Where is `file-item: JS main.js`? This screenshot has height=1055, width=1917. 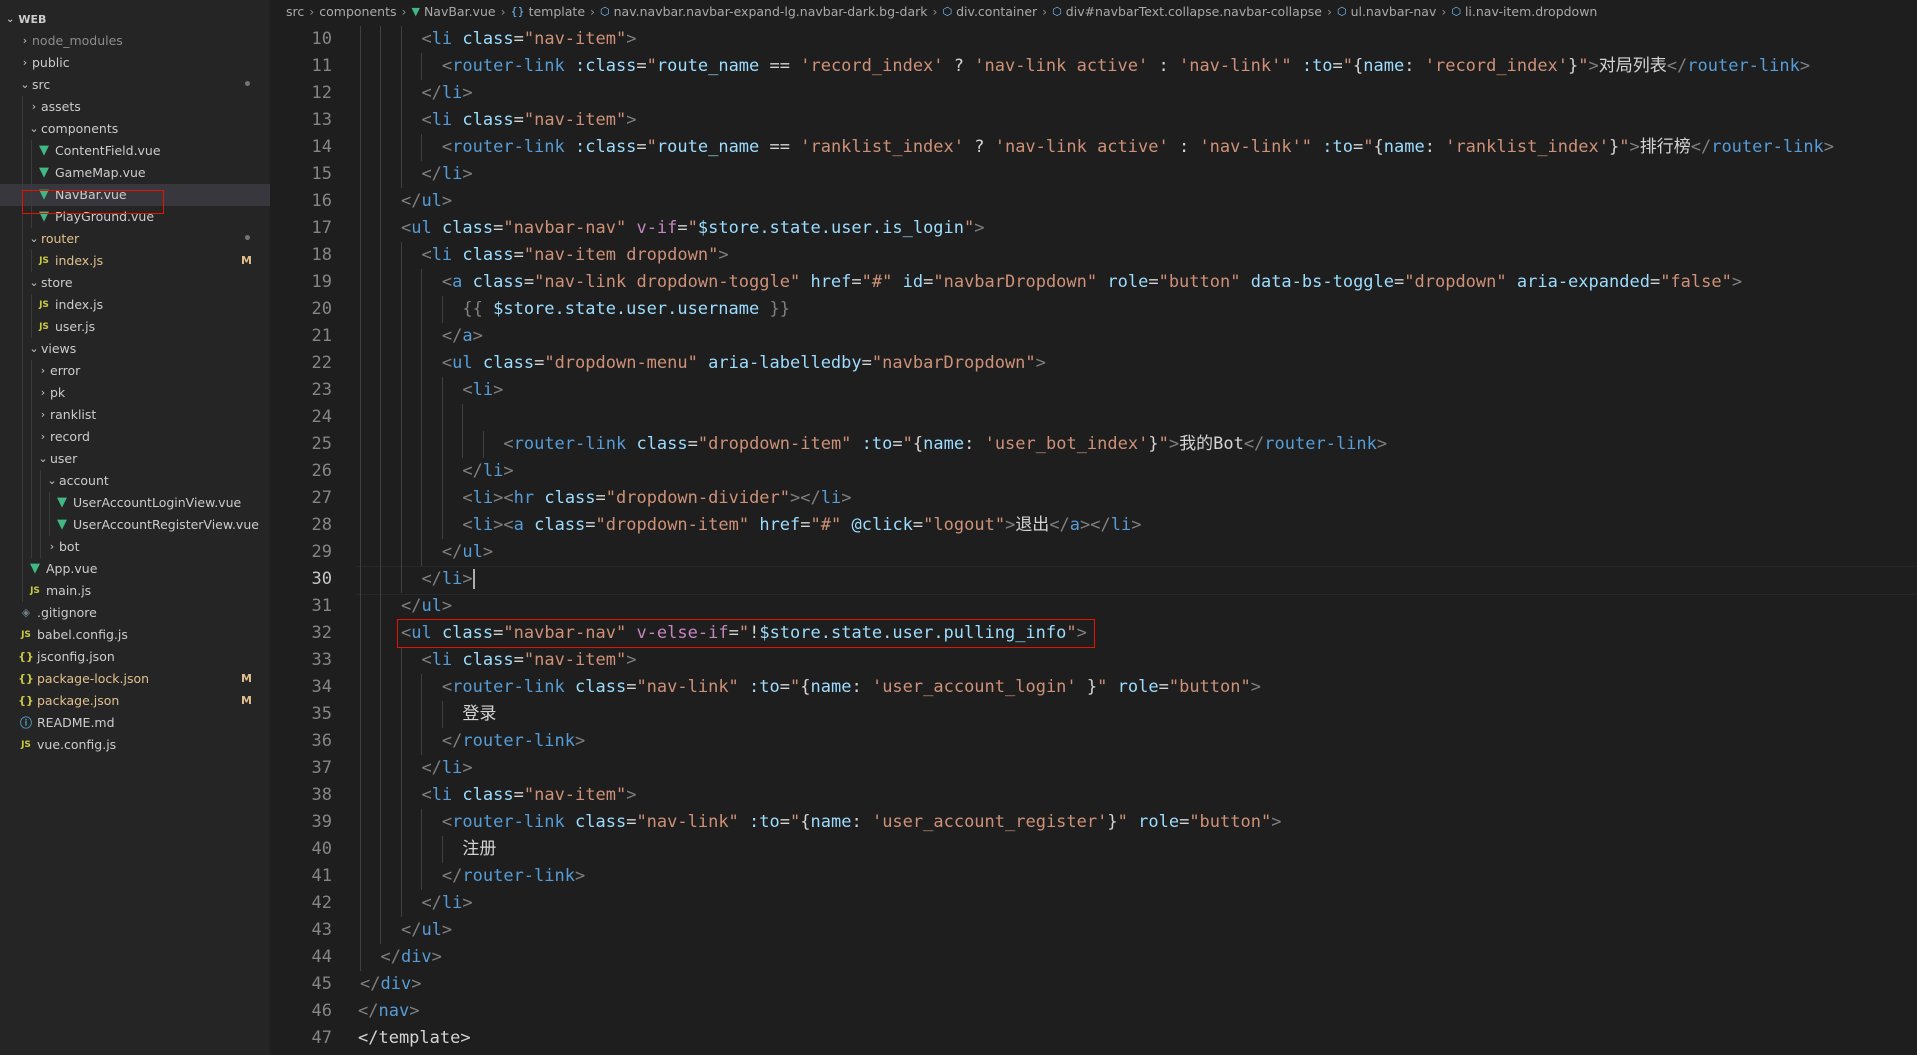 file-item: JS main.js is located at coordinates (135, 591).